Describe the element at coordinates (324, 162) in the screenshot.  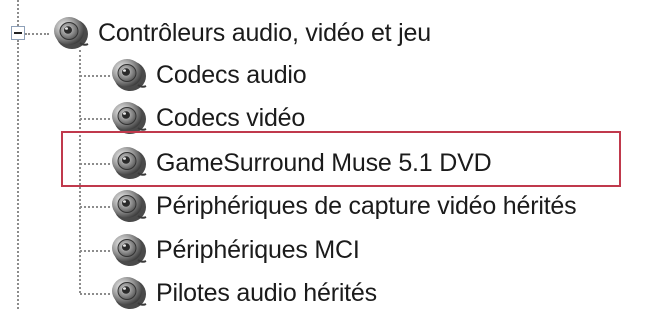
I see `tree-node-label: GameSurround Muse 5.1 DVD` at that location.